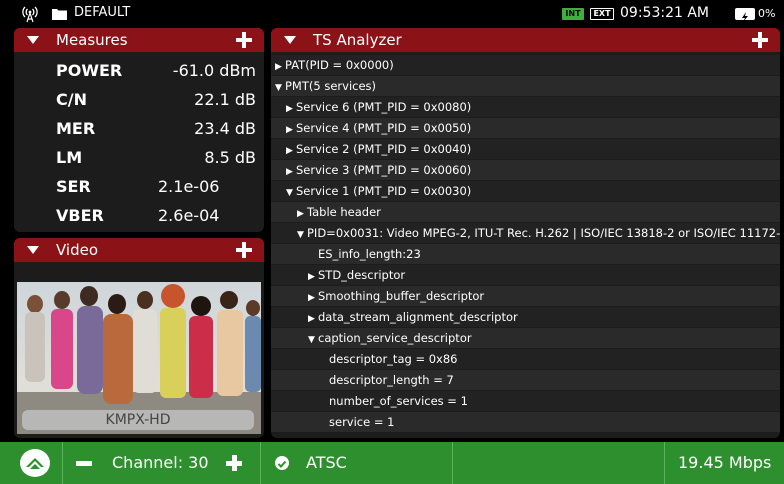 Image resolution: width=784 pixels, height=484 pixels. Describe the element at coordinates (362, 275) in the screenshot. I see `tree-row-text: STD_descriptor` at that location.